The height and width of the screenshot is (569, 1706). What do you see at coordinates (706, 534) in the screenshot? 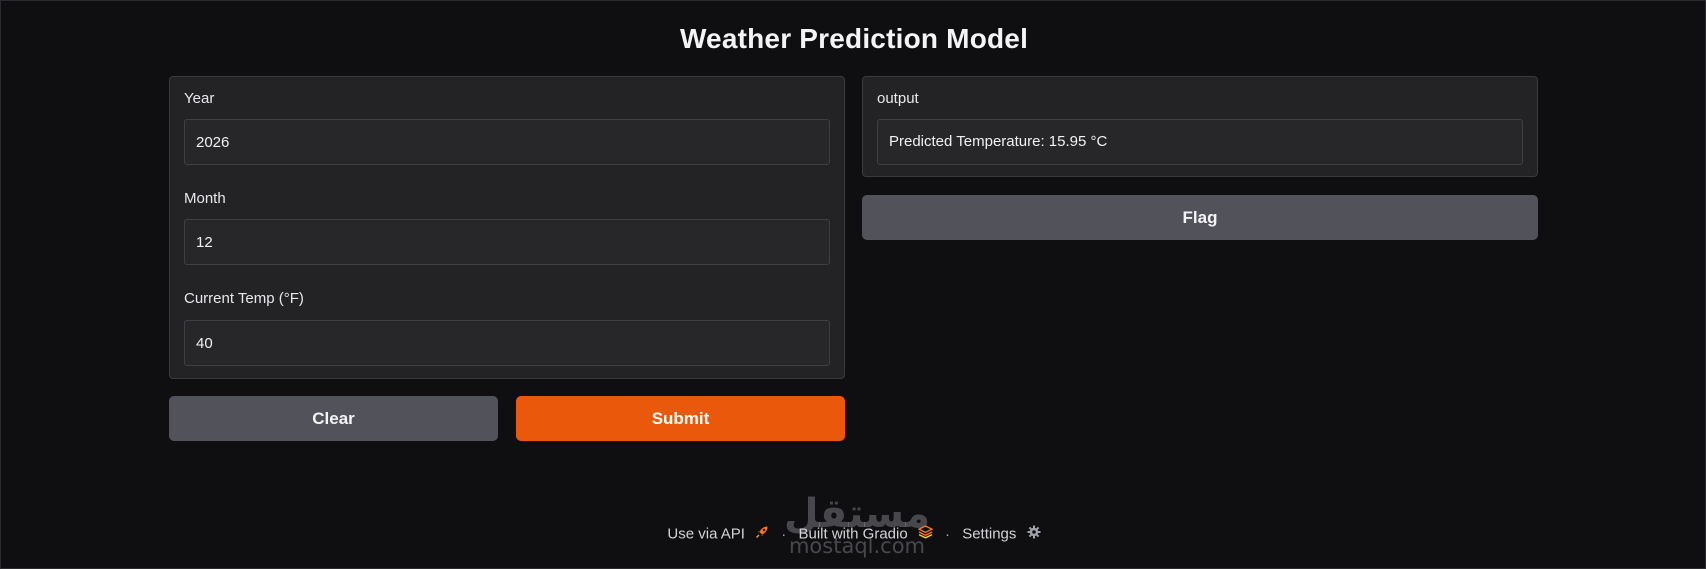
I see `use-via-api-label: Use via API` at bounding box center [706, 534].